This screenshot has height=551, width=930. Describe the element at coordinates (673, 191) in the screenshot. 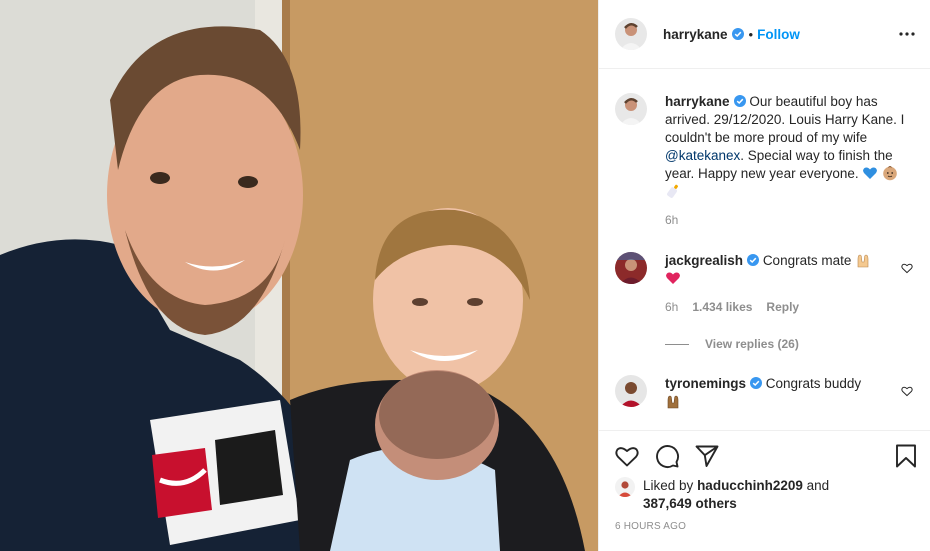

I see `baby-bottle-icon` at that location.